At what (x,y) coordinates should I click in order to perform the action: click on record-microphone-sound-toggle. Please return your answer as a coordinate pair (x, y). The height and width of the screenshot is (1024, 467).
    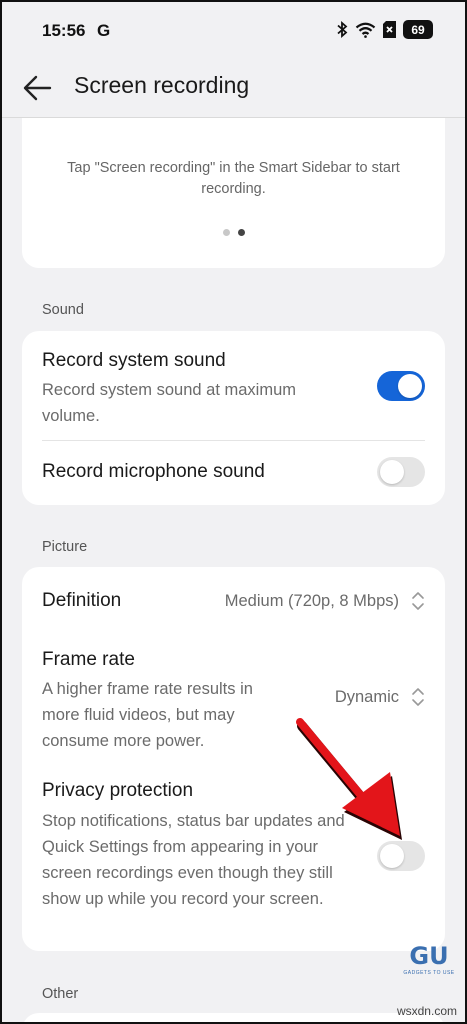
    Looking at the image, I should click on (401, 472).